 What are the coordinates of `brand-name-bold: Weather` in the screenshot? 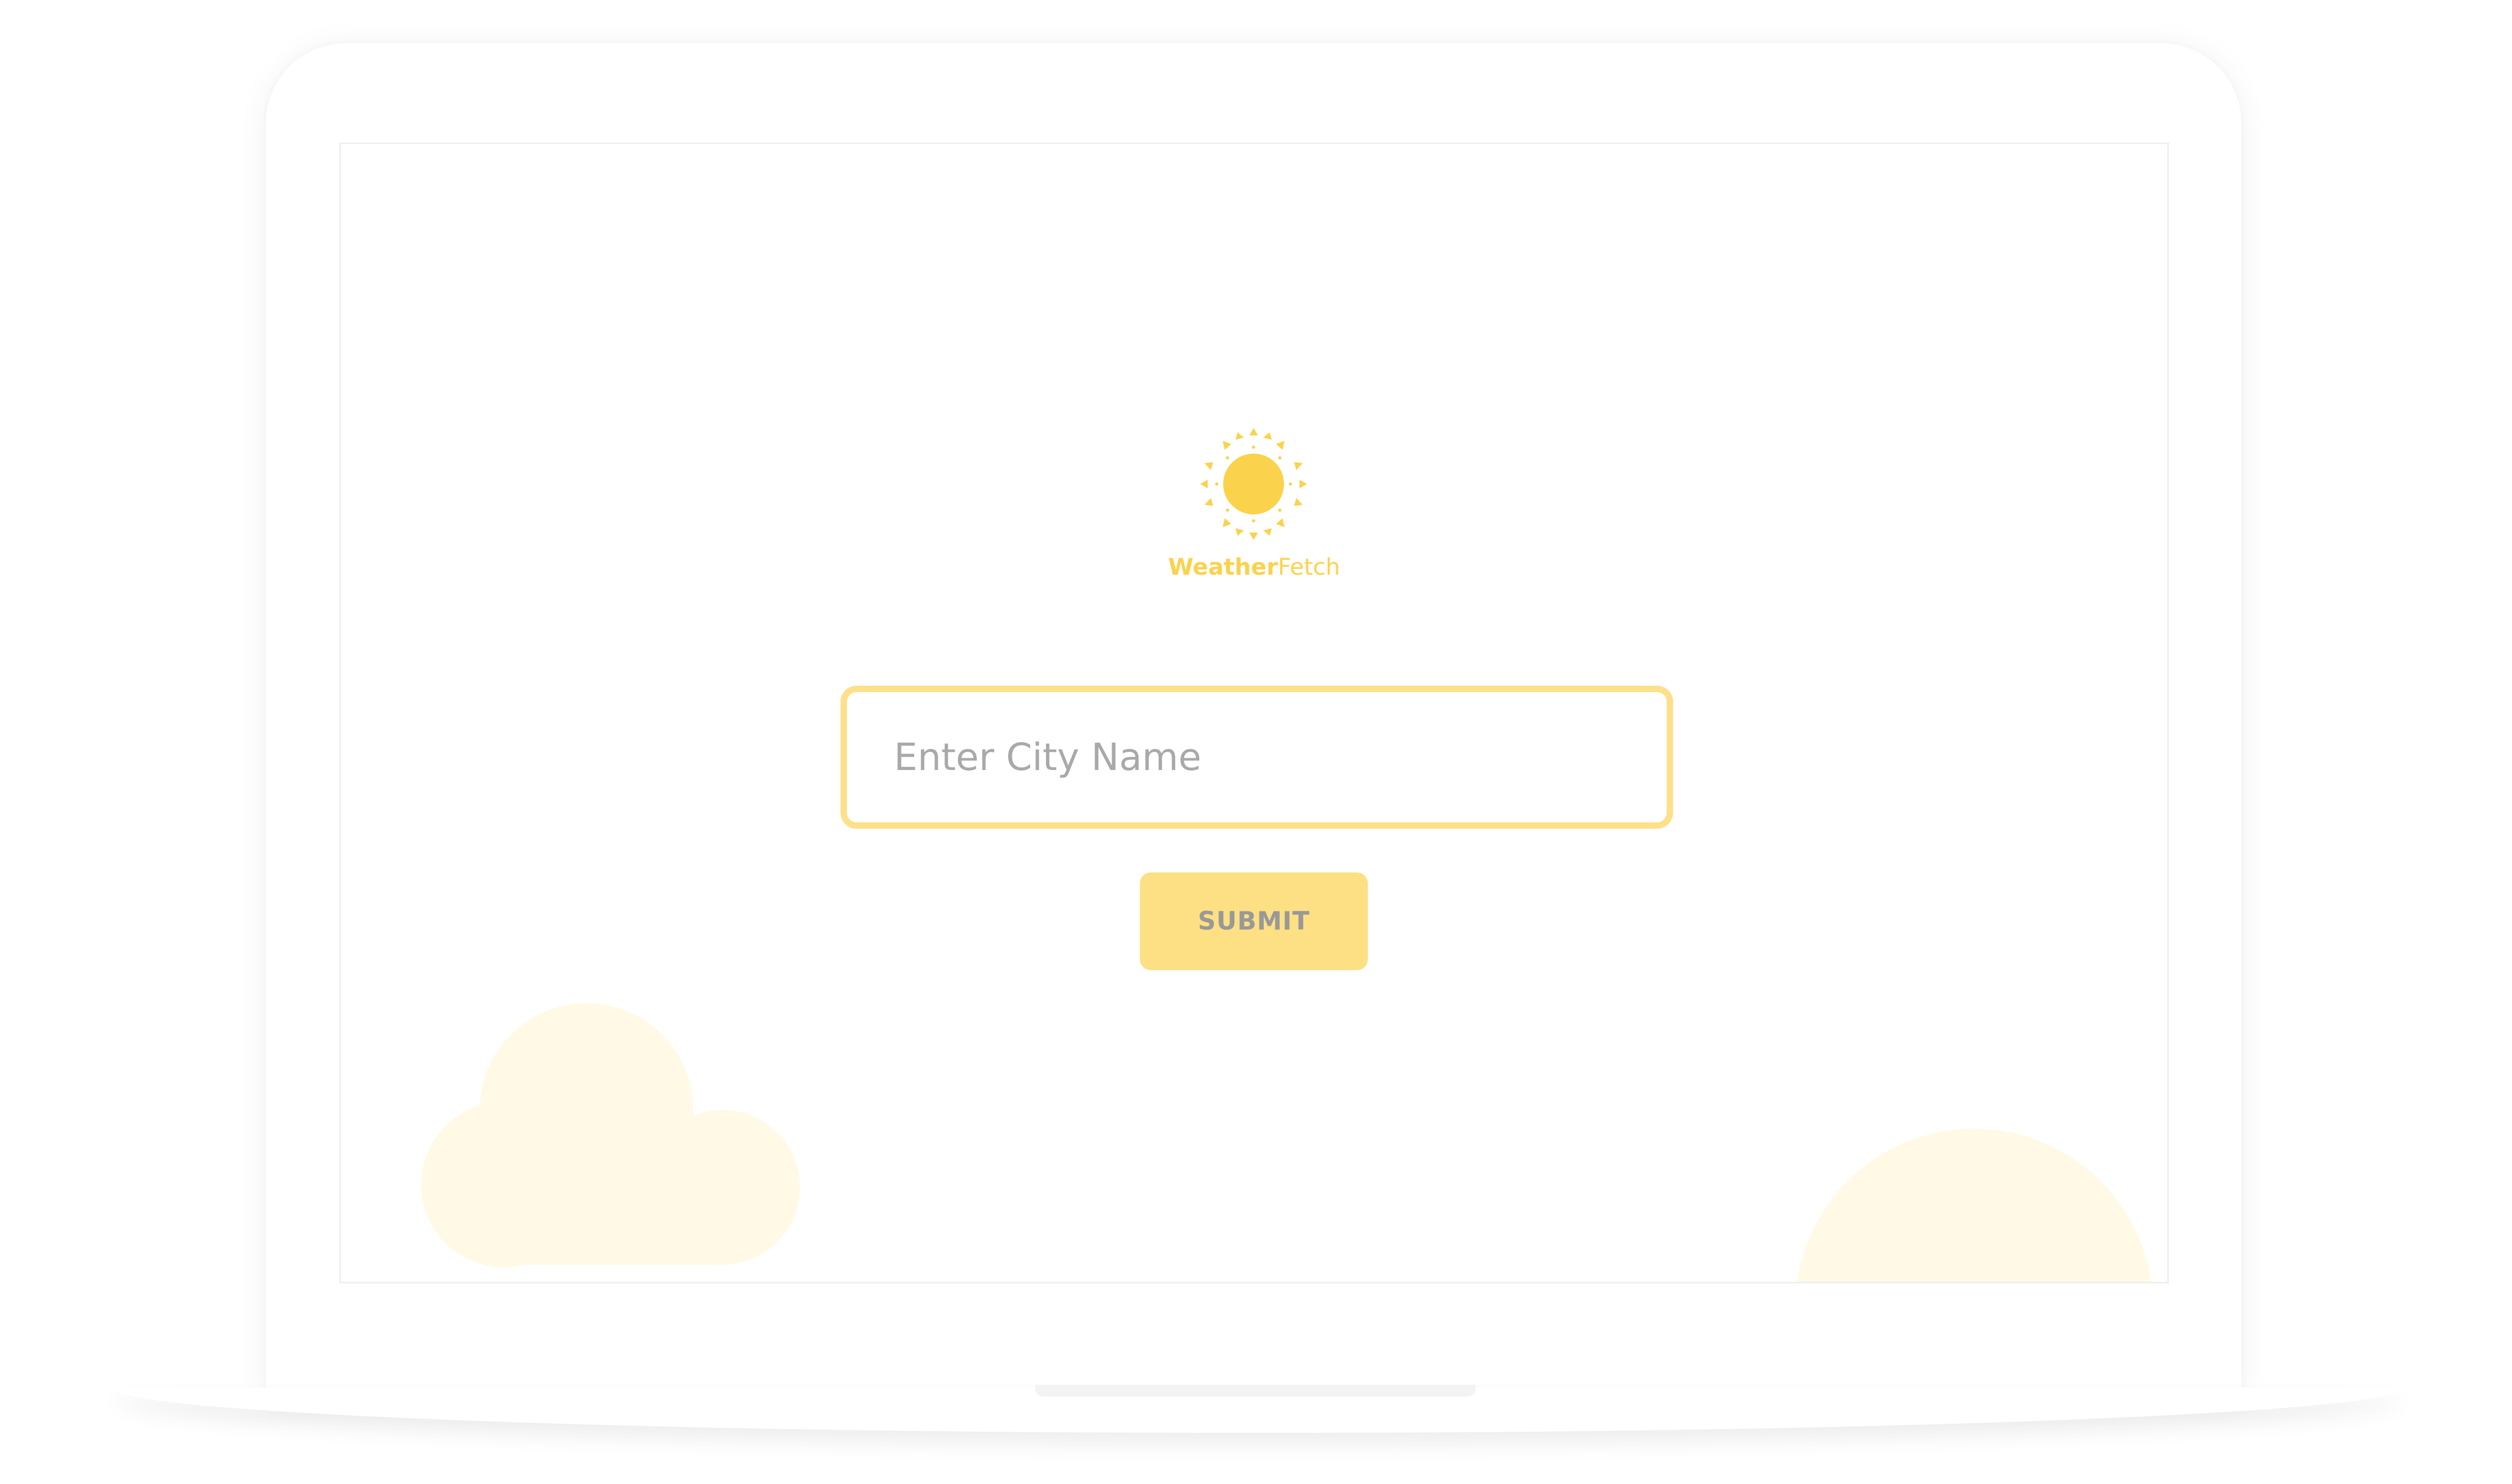 It's located at (1223, 567).